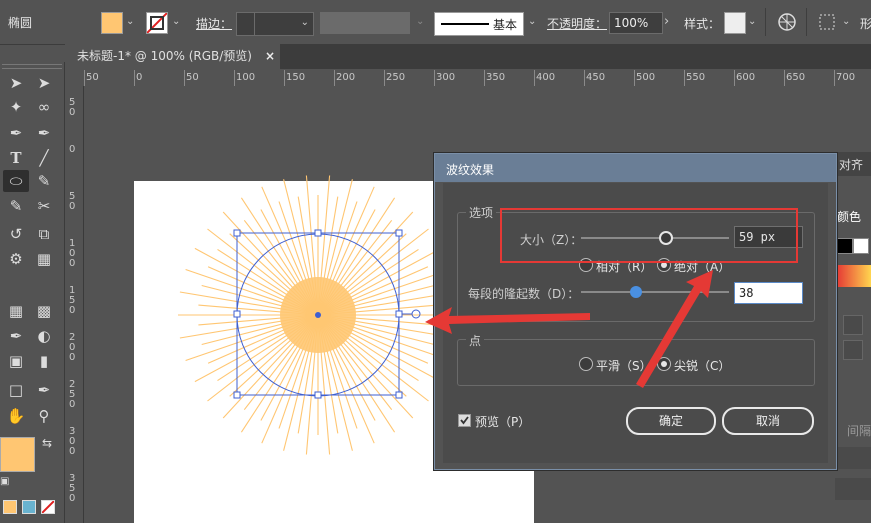  What do you see at coordinates (735, 23) in the screenshot?
I see `graphic-style-swatch` at bounding box center [735, 23].